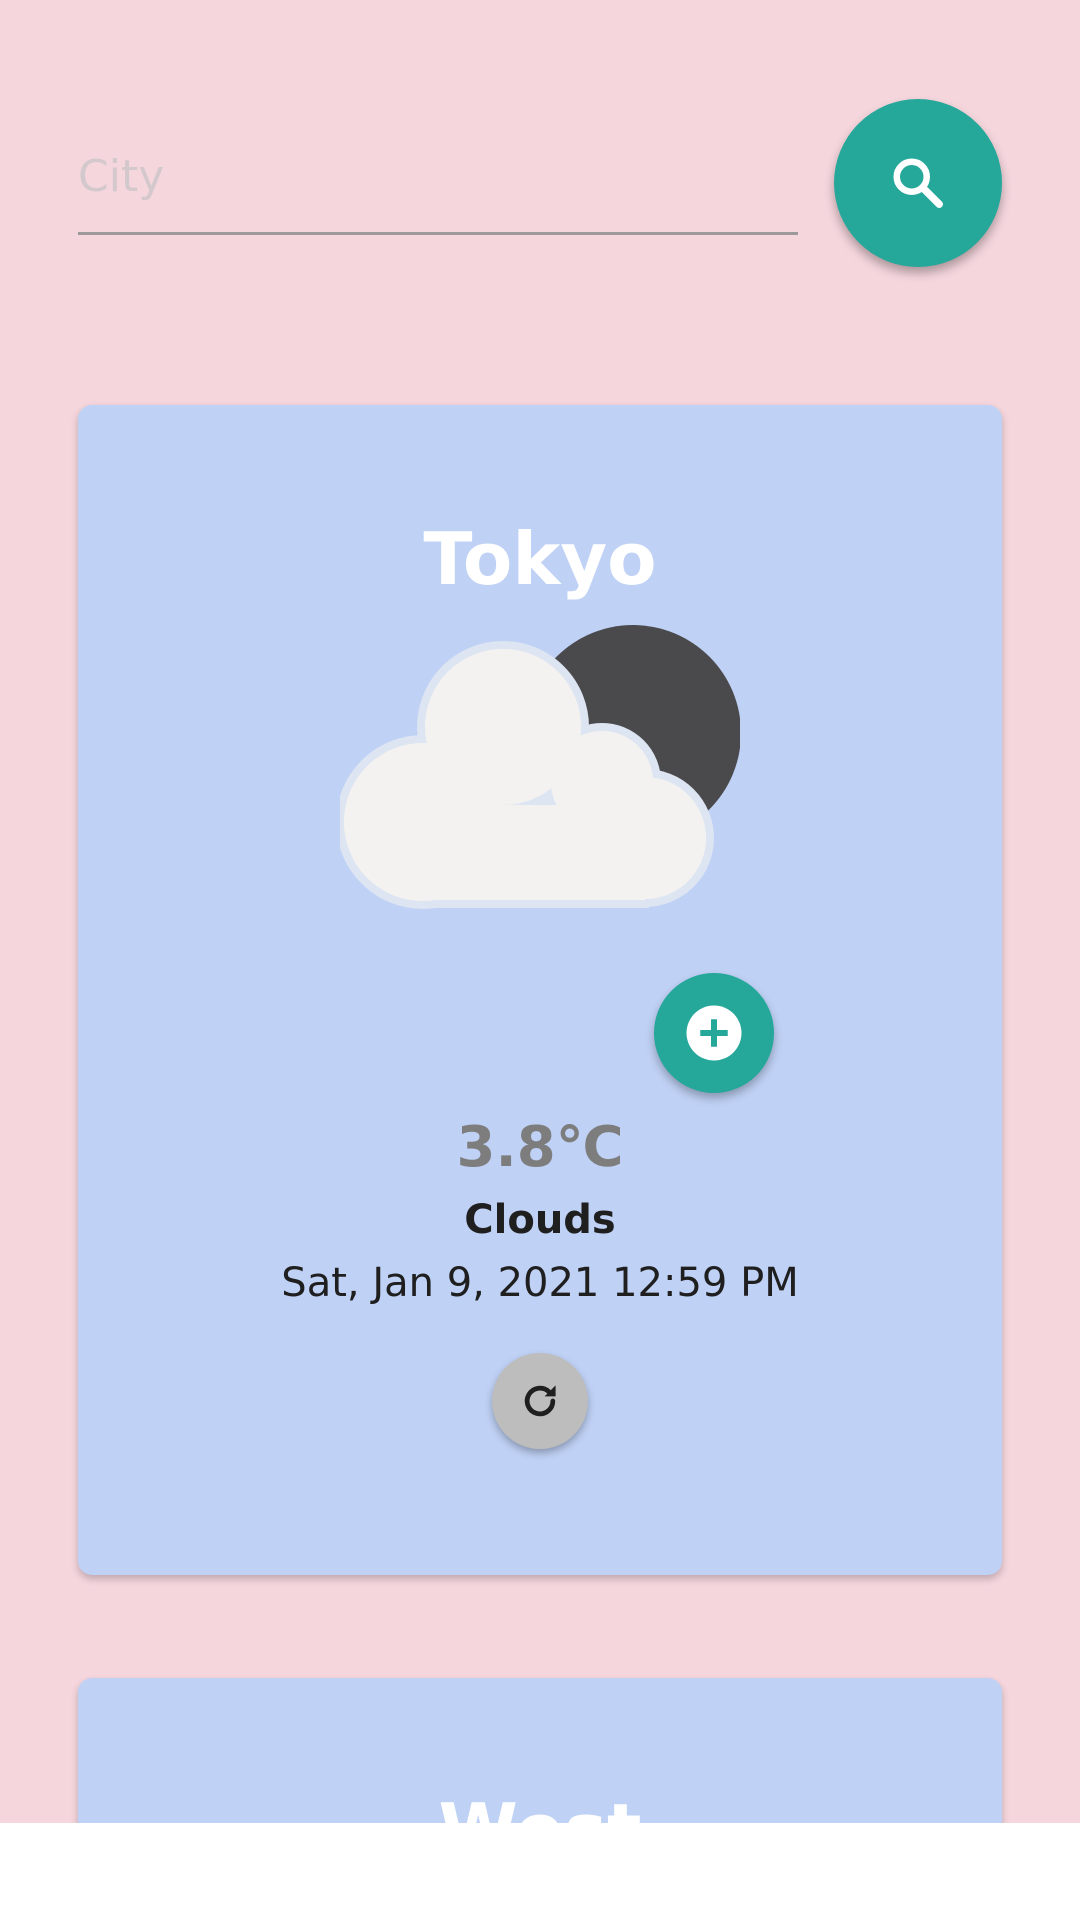  What do you see at coordinates (540, 767) in the screenshot?
I see `cloud-moon-icon` at bounding box center [540, 767].